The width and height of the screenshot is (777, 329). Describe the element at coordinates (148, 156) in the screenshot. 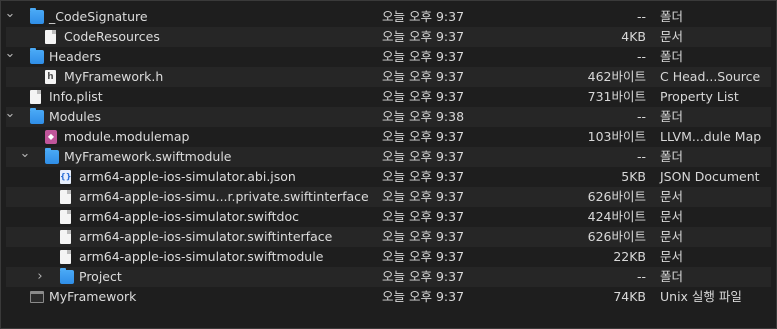

I see `file-name: MyFramework.swiftmodule` at that location.